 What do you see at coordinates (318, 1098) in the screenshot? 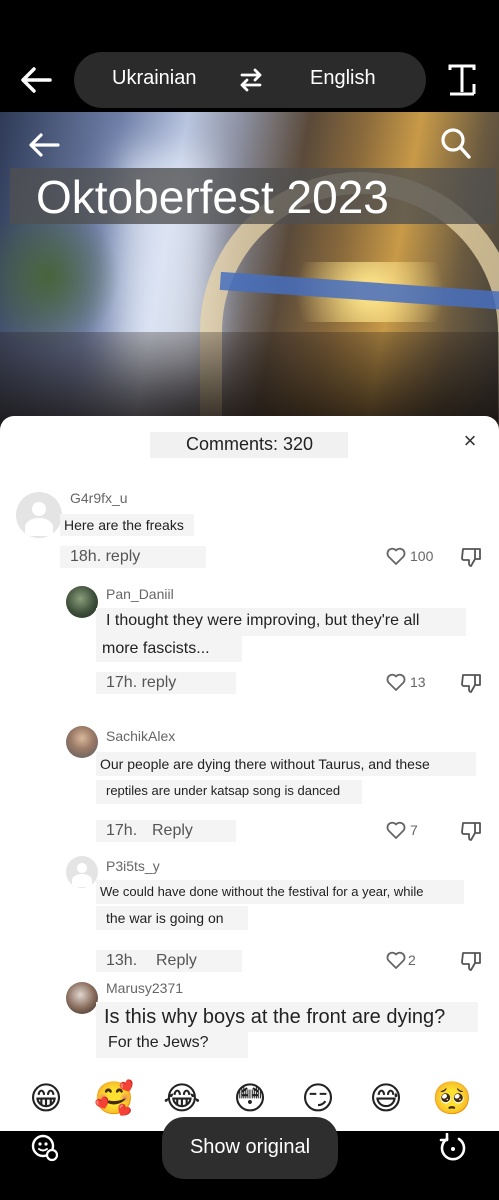
I see `emoji-smirk: 😏` at bounding box center [318, 1098].